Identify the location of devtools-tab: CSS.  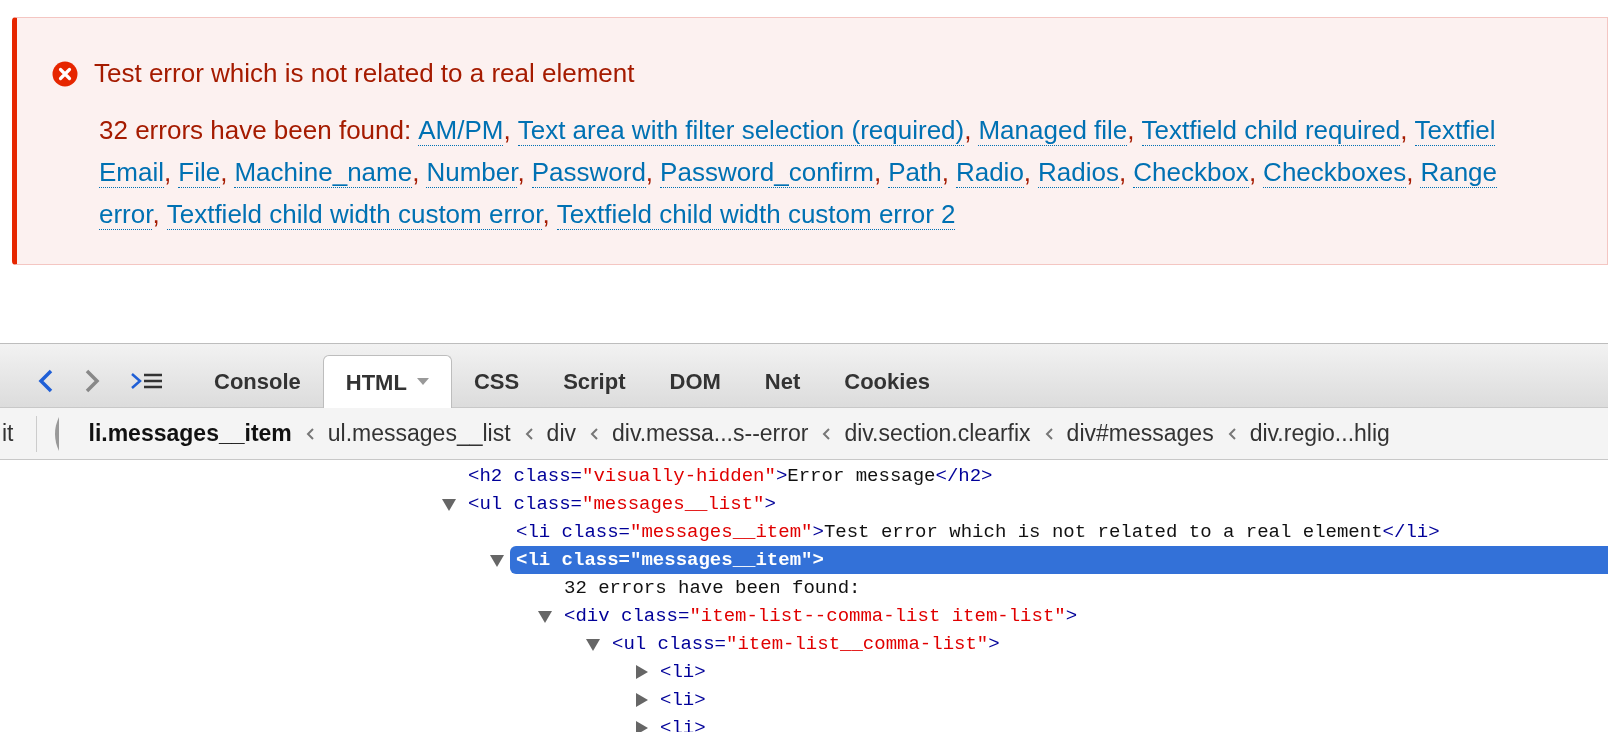
(496, 381).